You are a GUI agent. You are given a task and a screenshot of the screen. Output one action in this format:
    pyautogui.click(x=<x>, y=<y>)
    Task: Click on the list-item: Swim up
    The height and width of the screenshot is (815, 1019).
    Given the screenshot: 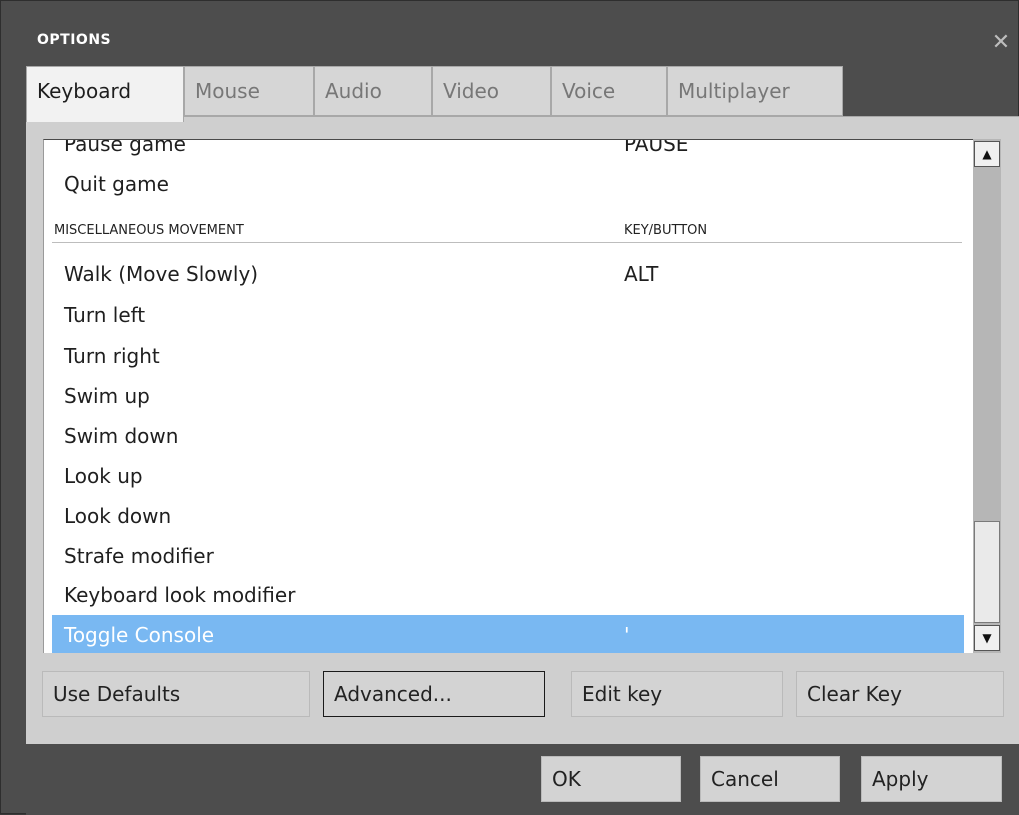 What is the action you would take?
    pyautogui.click(x=508, y=396)
    